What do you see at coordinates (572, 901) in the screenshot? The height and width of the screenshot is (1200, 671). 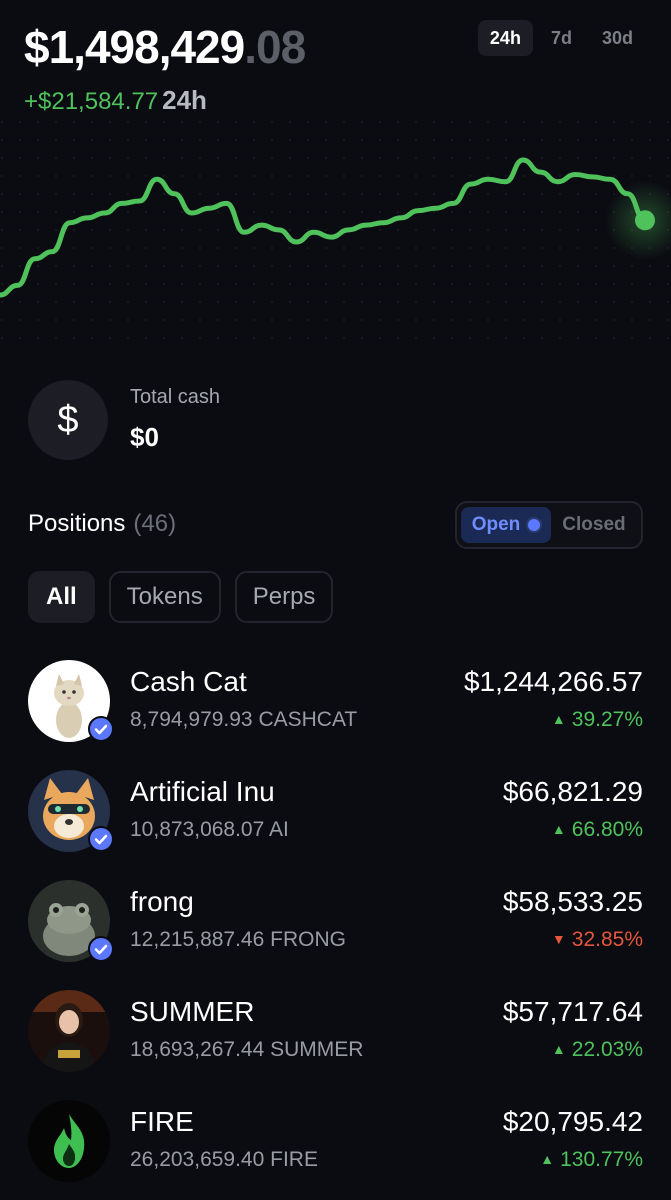 I see `position-value: $58,533.25` at bounding box center [572, 901].